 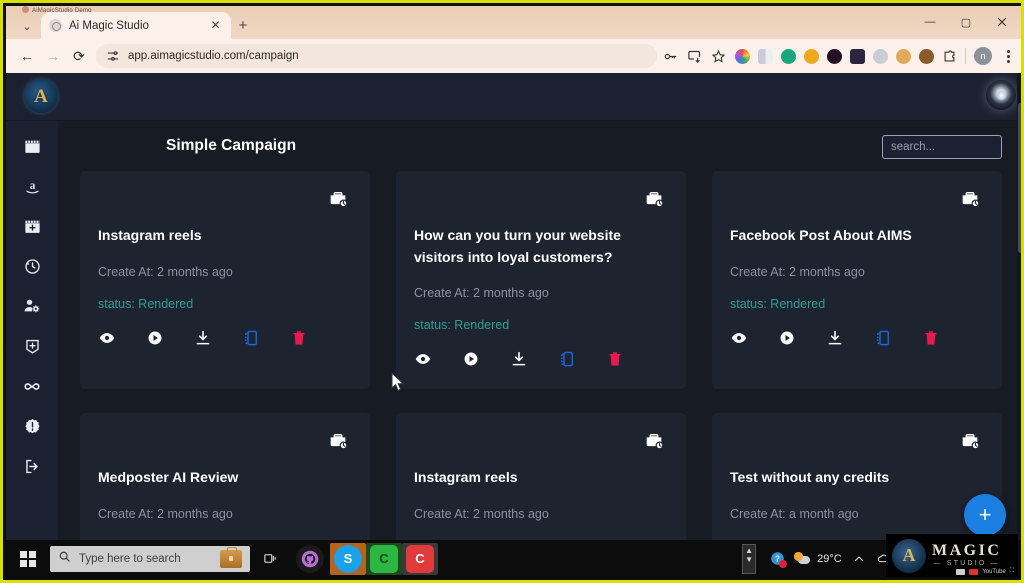 What do you see at coordinates (420, 558) in the screenshot?
I see `taskbar-app-camtasia: C` at bounding box center [420, 558].